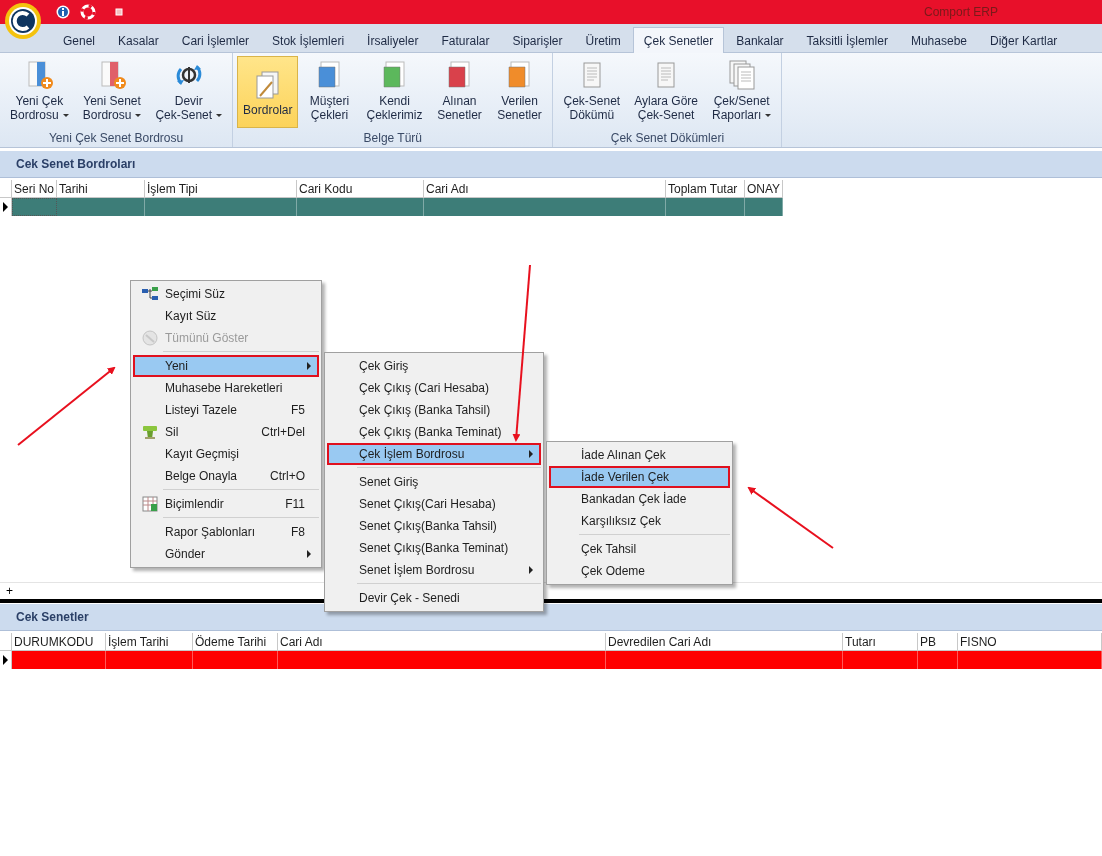 The width and height of the screenshot is (1102, 856). I want to click on menu-item: Çek Çıkış (Banka Tahsil), so click(434, 410).